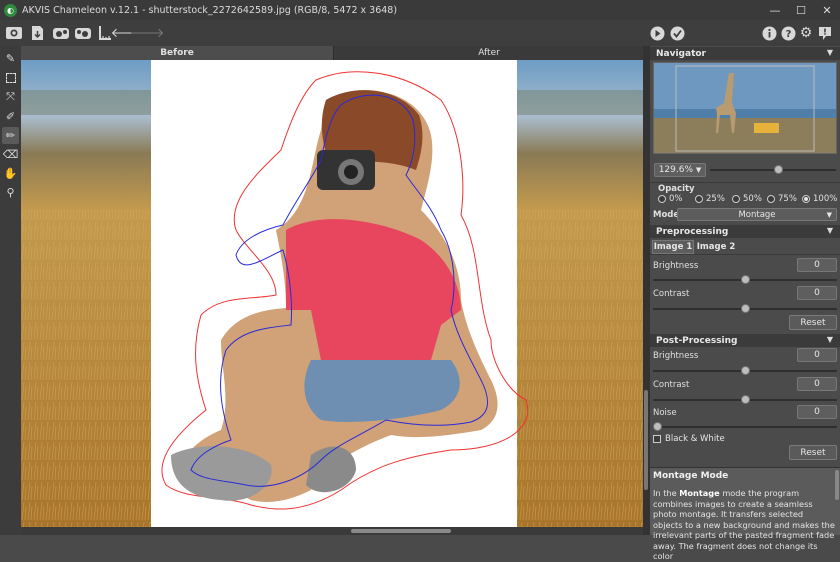 The width and height of the screenshot is (840, 562). What do you see at coordinates (681, 53) in the screenshot?
I see `navigator-title: Navigator` at bounding box center [681, 53].